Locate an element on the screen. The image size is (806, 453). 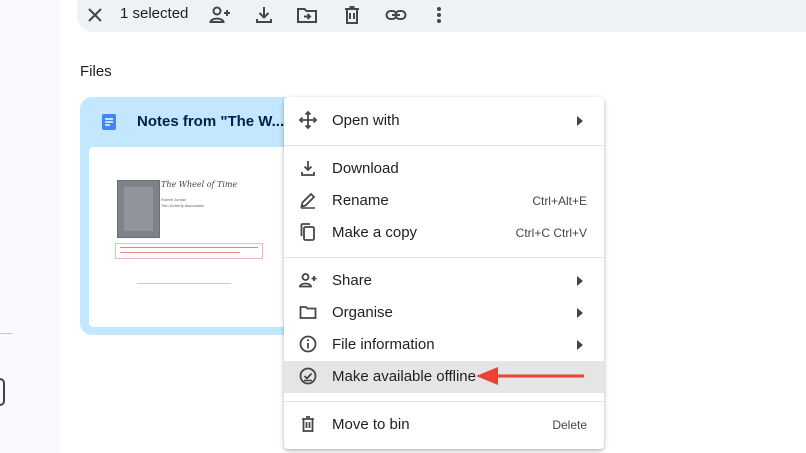
share-person-add-icon is located at coordinates (220, 15).